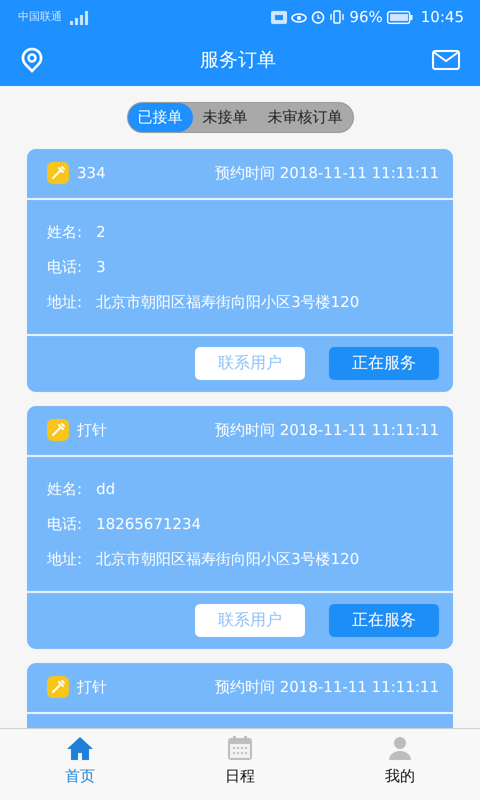  What do you see at coordinates (400, 764) in the screenshot?
I see `tab-bar-item: 我的` at bounding box center [400, 764].